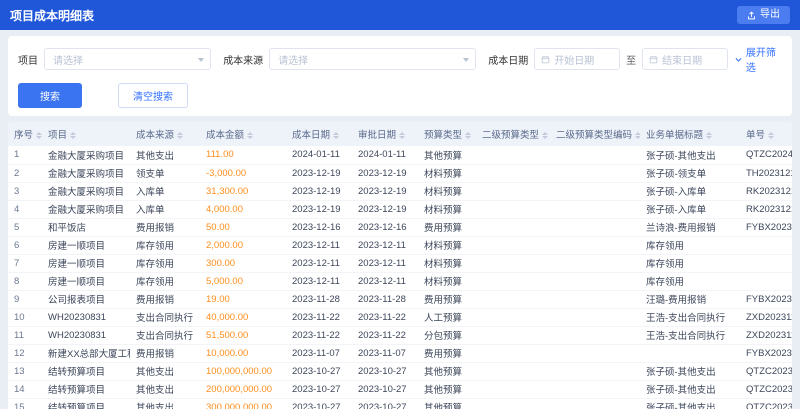 The height and width of the screenshot is (409, 800). What do you see at coordinates (513, 299) in the screenshot?
I see `cell-sub-budget-type` at bounding box center [513, 299].